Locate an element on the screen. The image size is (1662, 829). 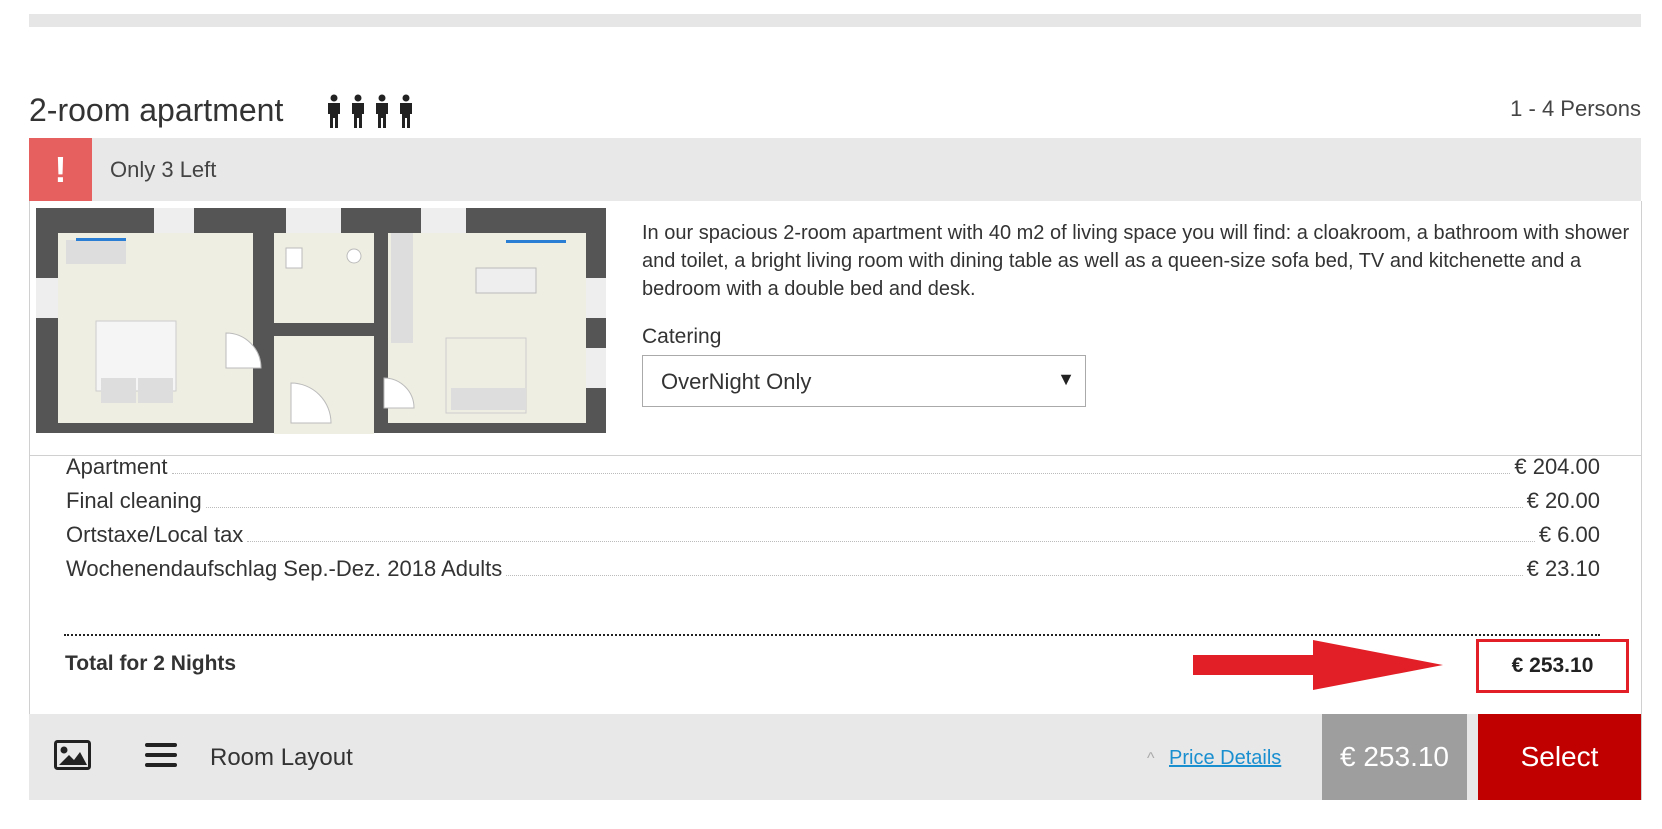
catering-label: Catering is located at coordinates (682, 336).